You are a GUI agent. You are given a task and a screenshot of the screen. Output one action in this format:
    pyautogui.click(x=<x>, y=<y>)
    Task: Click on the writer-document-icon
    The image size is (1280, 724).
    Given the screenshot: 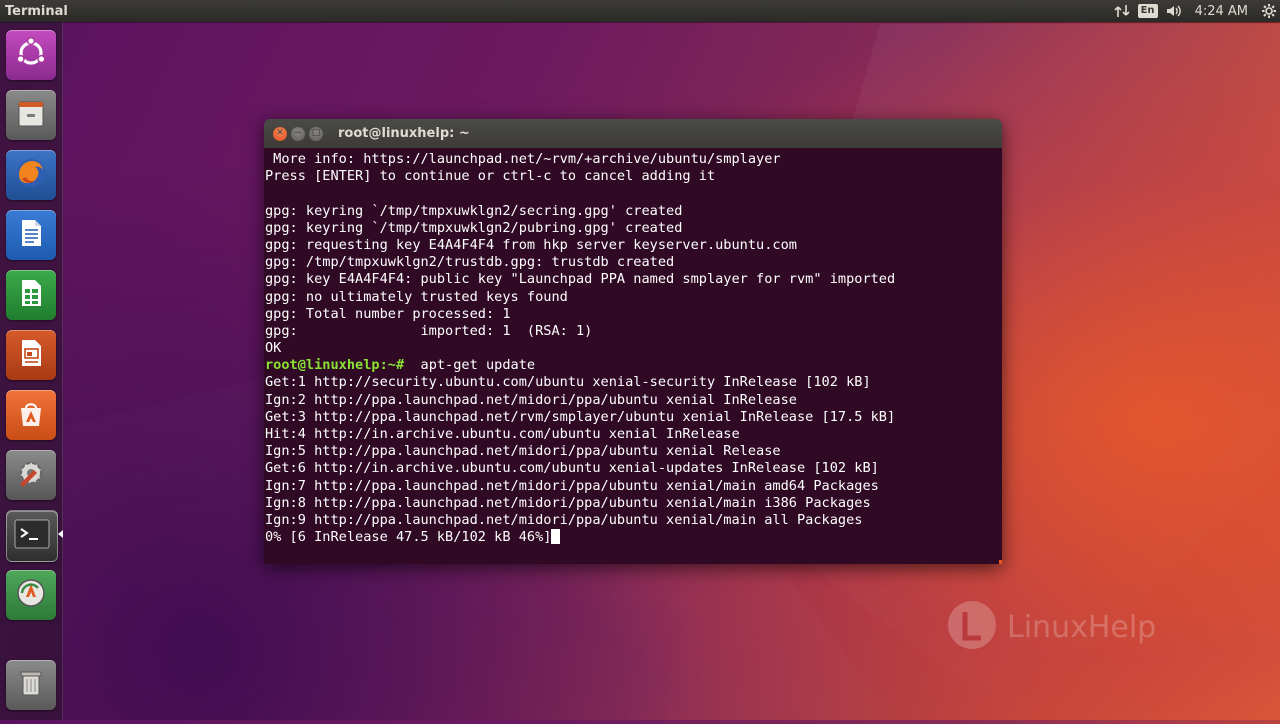 What is the action you would take?
    pyautogui.click(x=31, y=235)
    